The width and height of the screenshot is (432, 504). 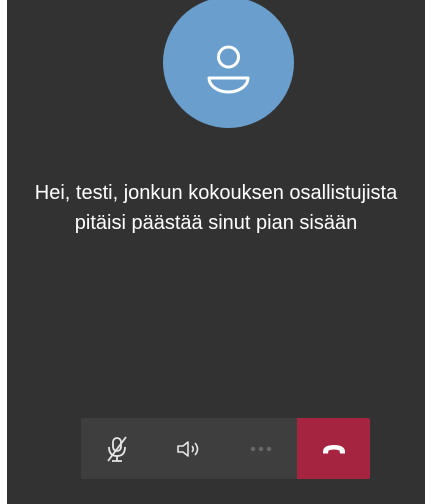 I want to click on hang-up-icon, so click(x=333, y=448).